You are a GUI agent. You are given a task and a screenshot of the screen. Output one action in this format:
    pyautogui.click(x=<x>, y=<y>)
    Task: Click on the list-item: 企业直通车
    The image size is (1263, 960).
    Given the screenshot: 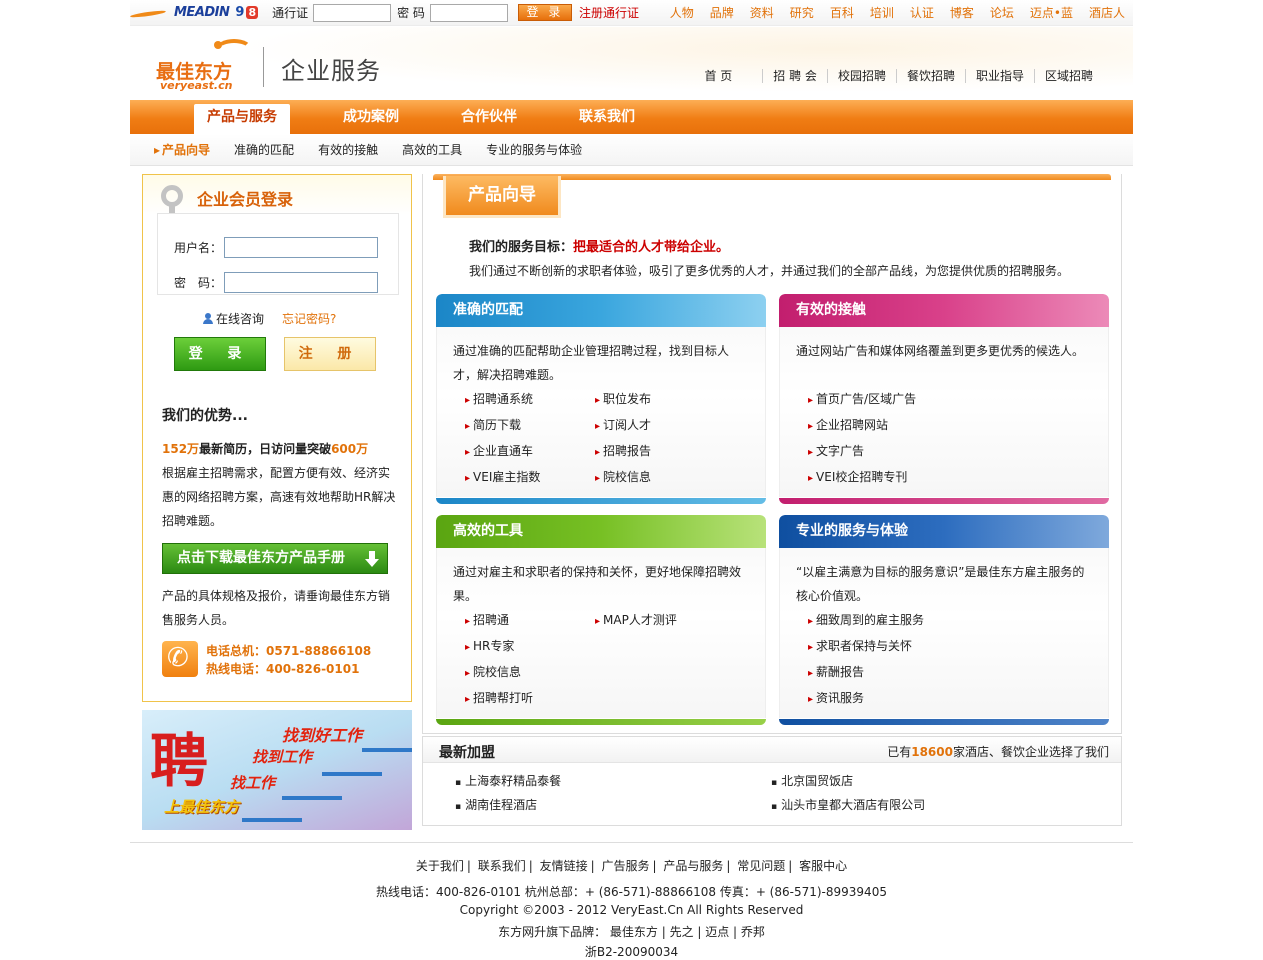 What is the action you would take?
    pyautogui.click(x=530, y=452)
    